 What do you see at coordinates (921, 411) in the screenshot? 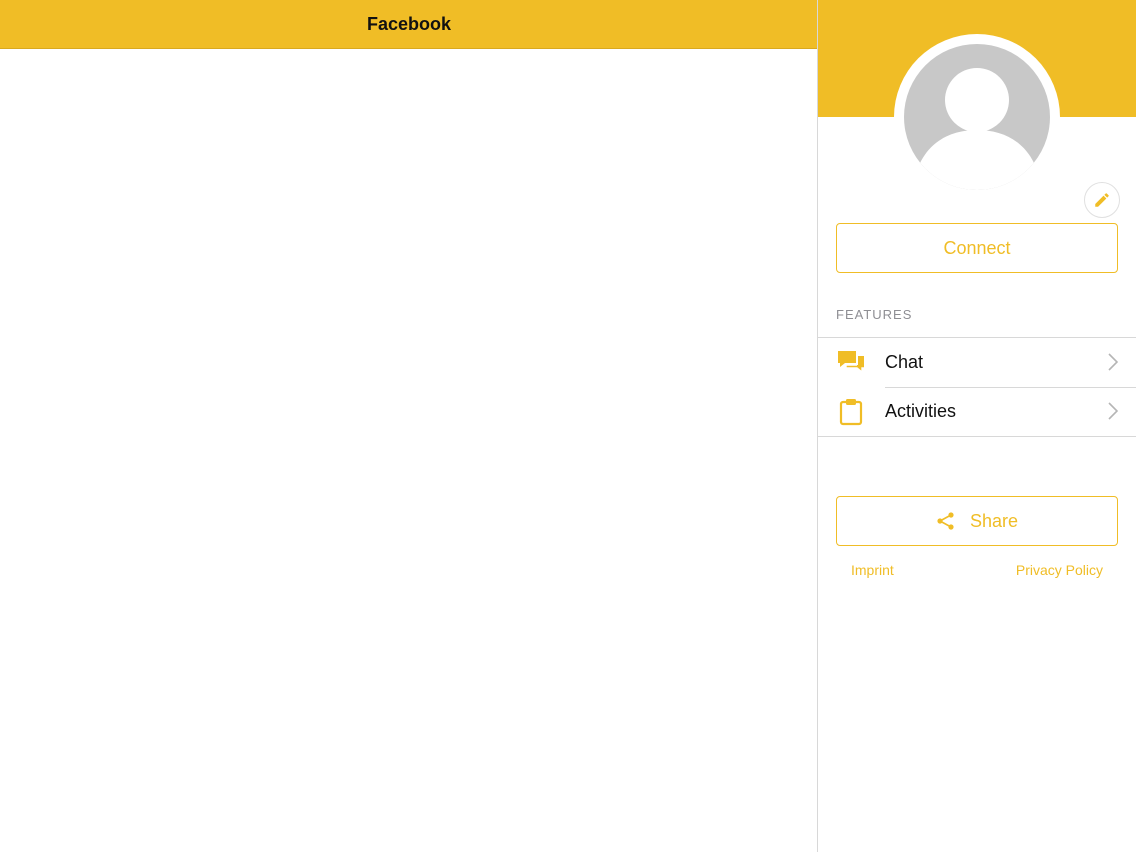
I see `list-item-label: Activities` at bounding box center [921, 411].